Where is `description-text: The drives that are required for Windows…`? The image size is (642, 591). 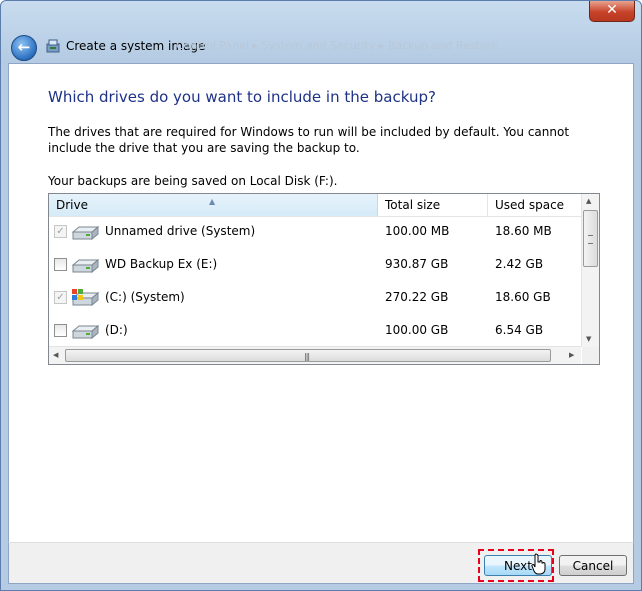 description-text: The drives that are required for Windows… is located at coordinates (309, 140).